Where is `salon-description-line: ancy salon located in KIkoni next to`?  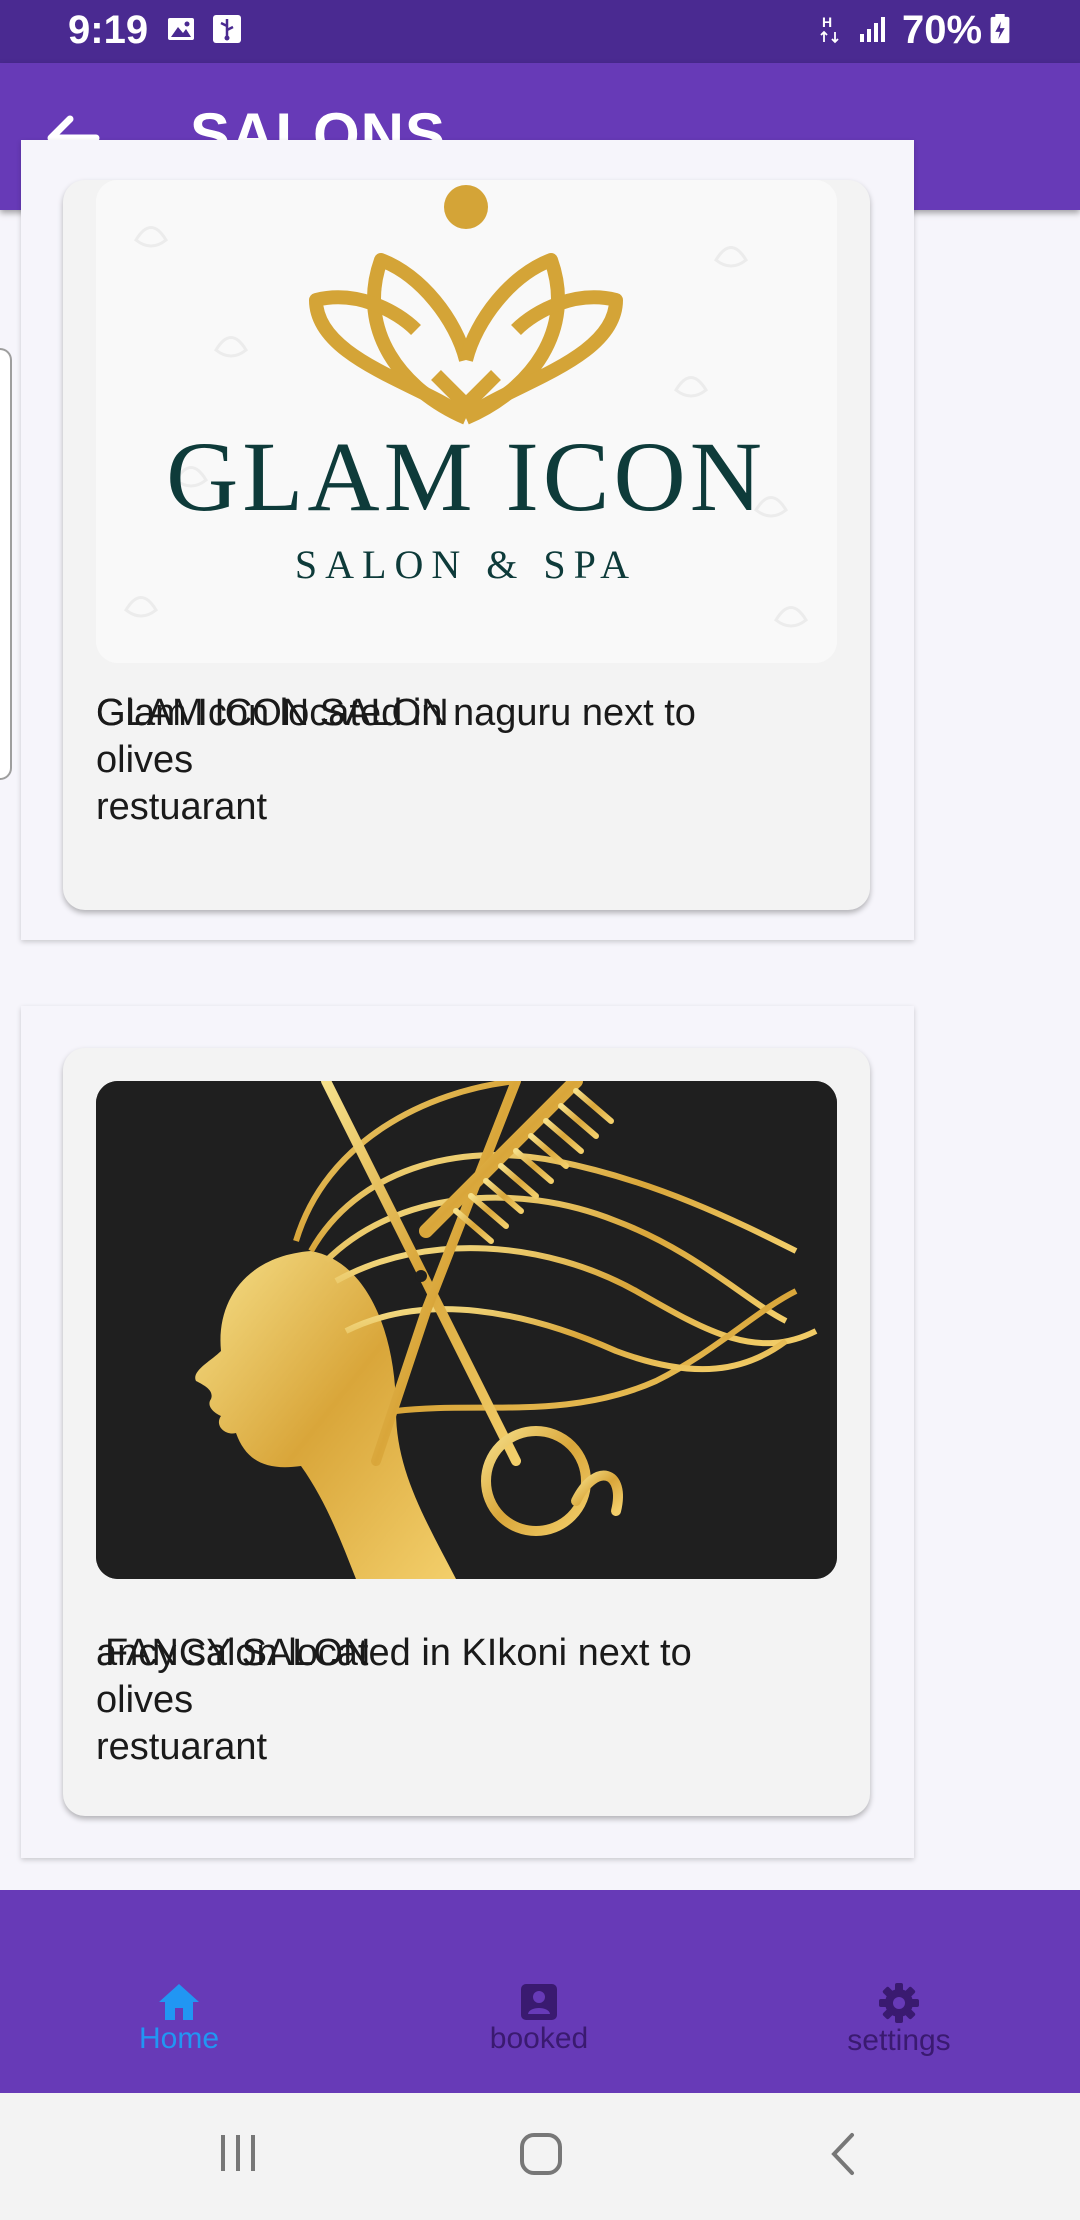
salon-description-line: ancy salon located in KIkoni next to is located at coordinates (394, 1653).